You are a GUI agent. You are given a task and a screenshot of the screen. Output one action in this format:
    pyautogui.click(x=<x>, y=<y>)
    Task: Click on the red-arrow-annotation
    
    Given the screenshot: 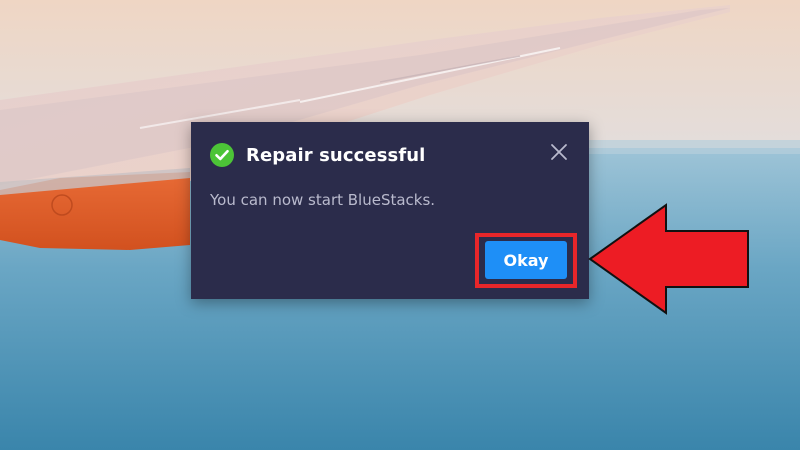 What is the action you would take?
    pyautogui.click(x=668, y=259)
    